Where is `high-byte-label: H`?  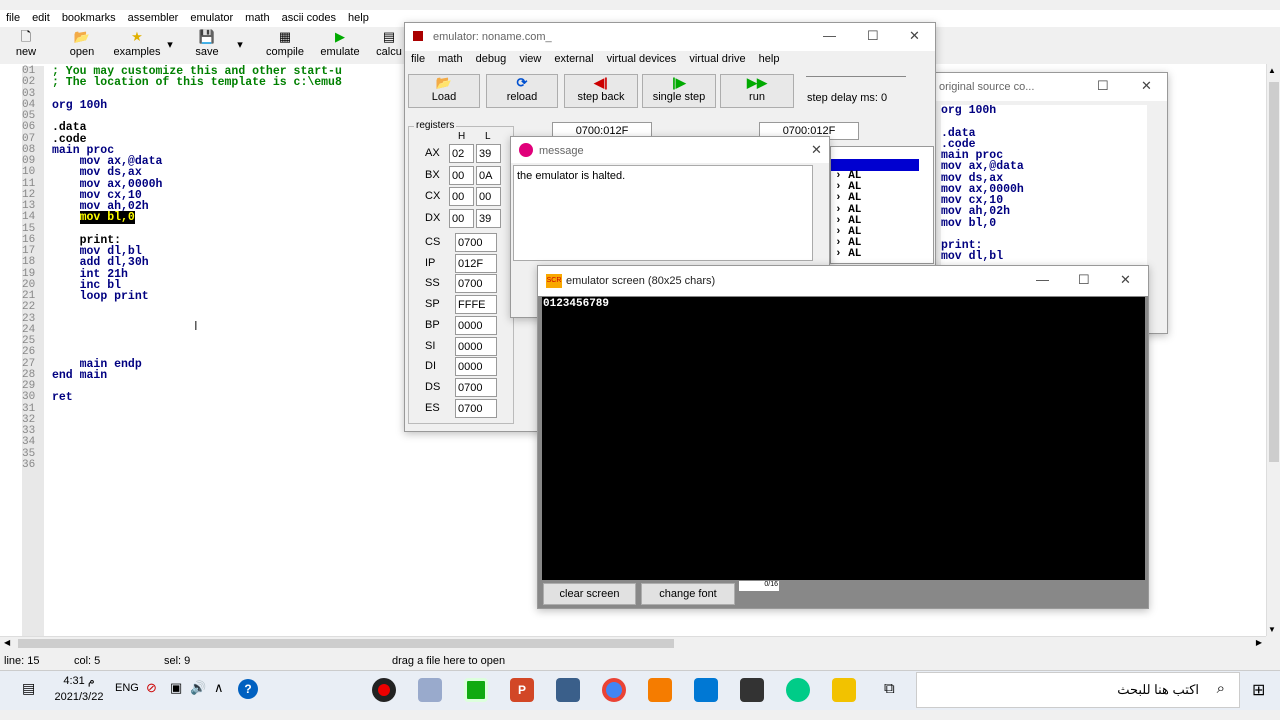
high-byte-label: H is located at coordinates (462, 136).